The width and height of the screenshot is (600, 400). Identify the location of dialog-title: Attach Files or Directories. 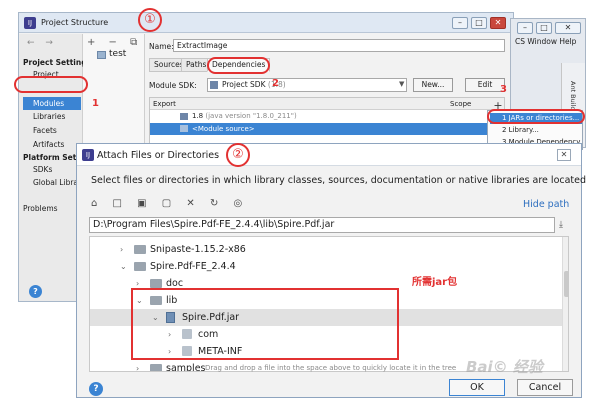
(158, 155).